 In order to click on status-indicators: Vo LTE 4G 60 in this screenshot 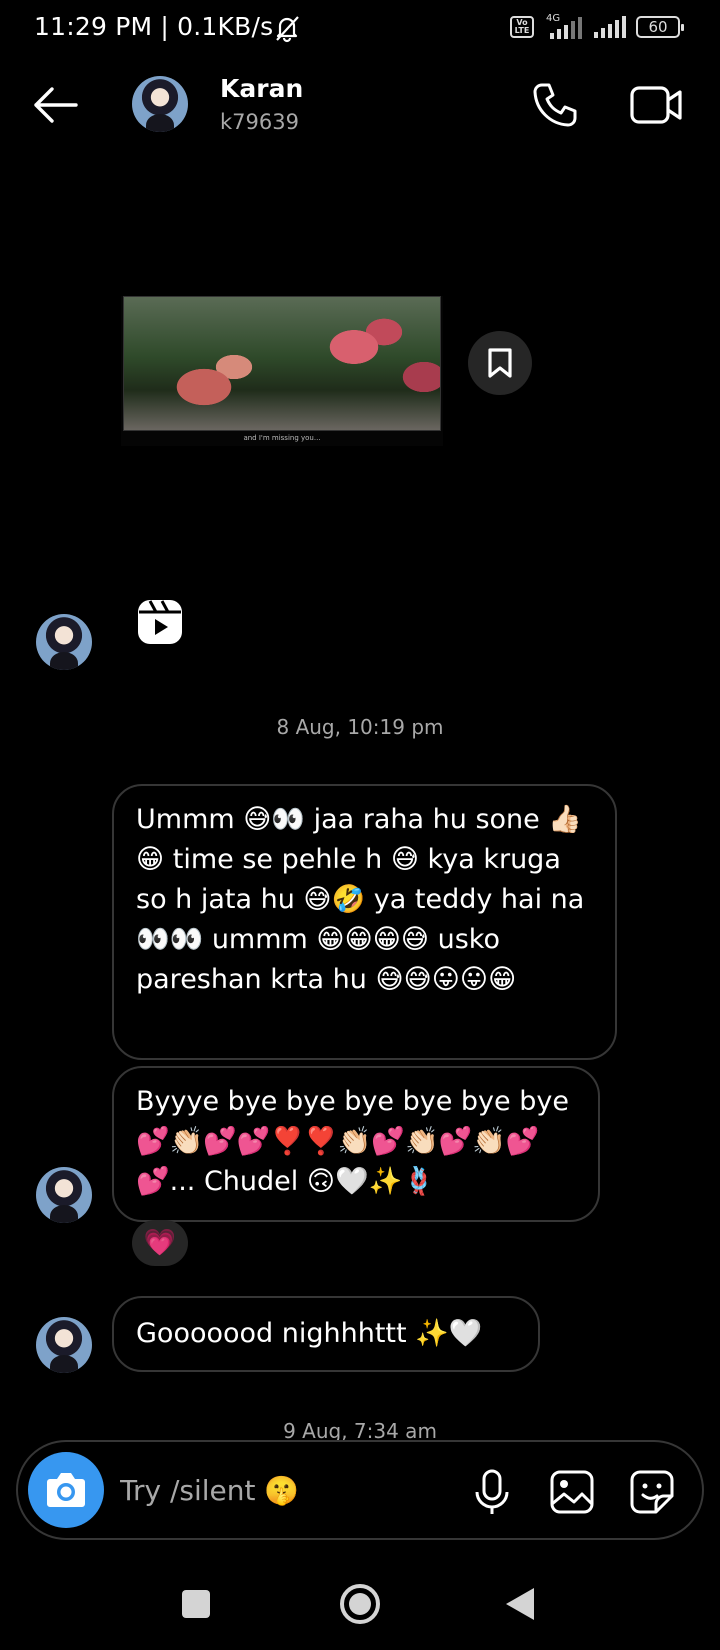, I will do `click(597, 26)`.